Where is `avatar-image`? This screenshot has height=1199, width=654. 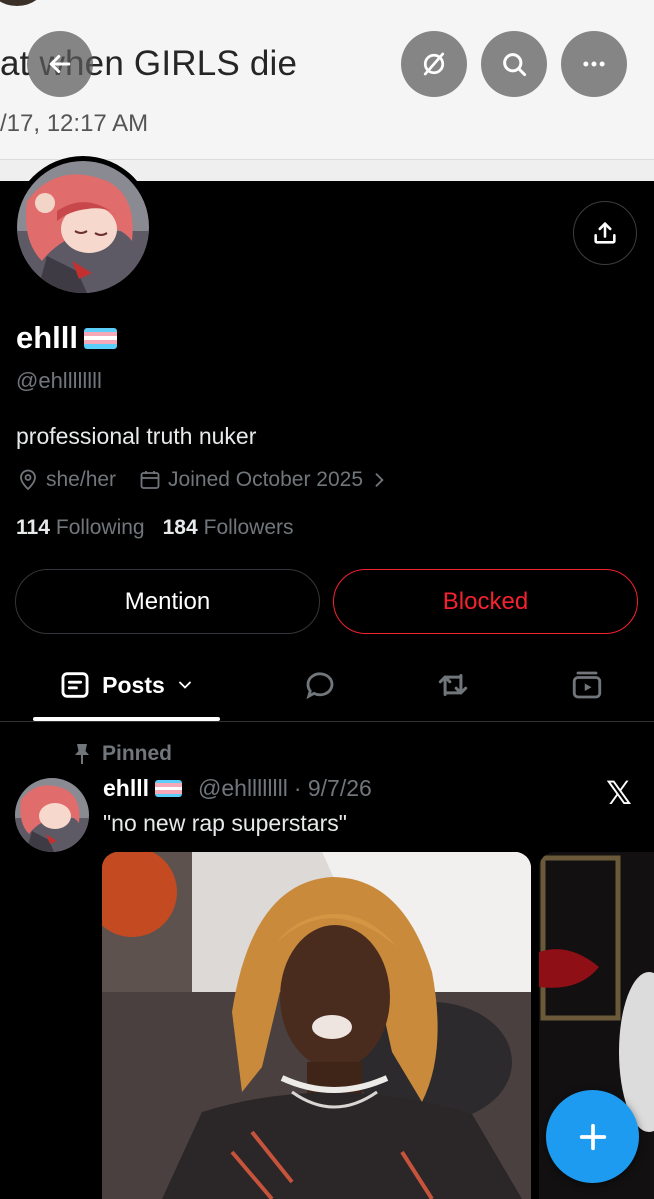
avatar-image is located at coordinates (83, 227).